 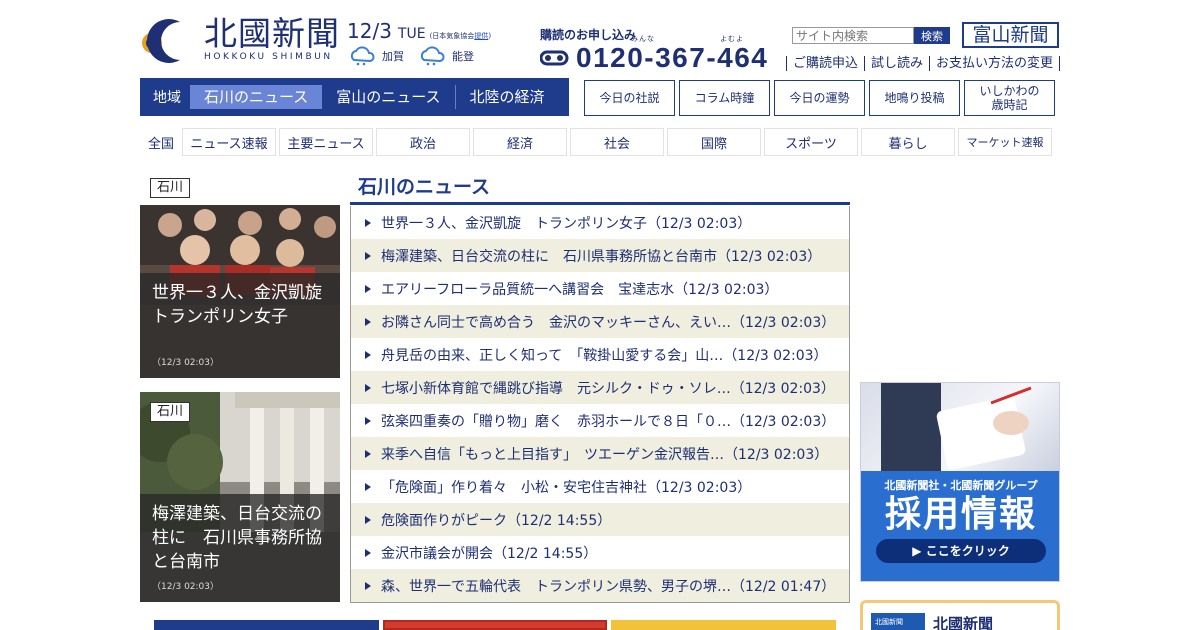 I want to click on subscribe-phone: 0120-367-464, so click(x=654, y=58).